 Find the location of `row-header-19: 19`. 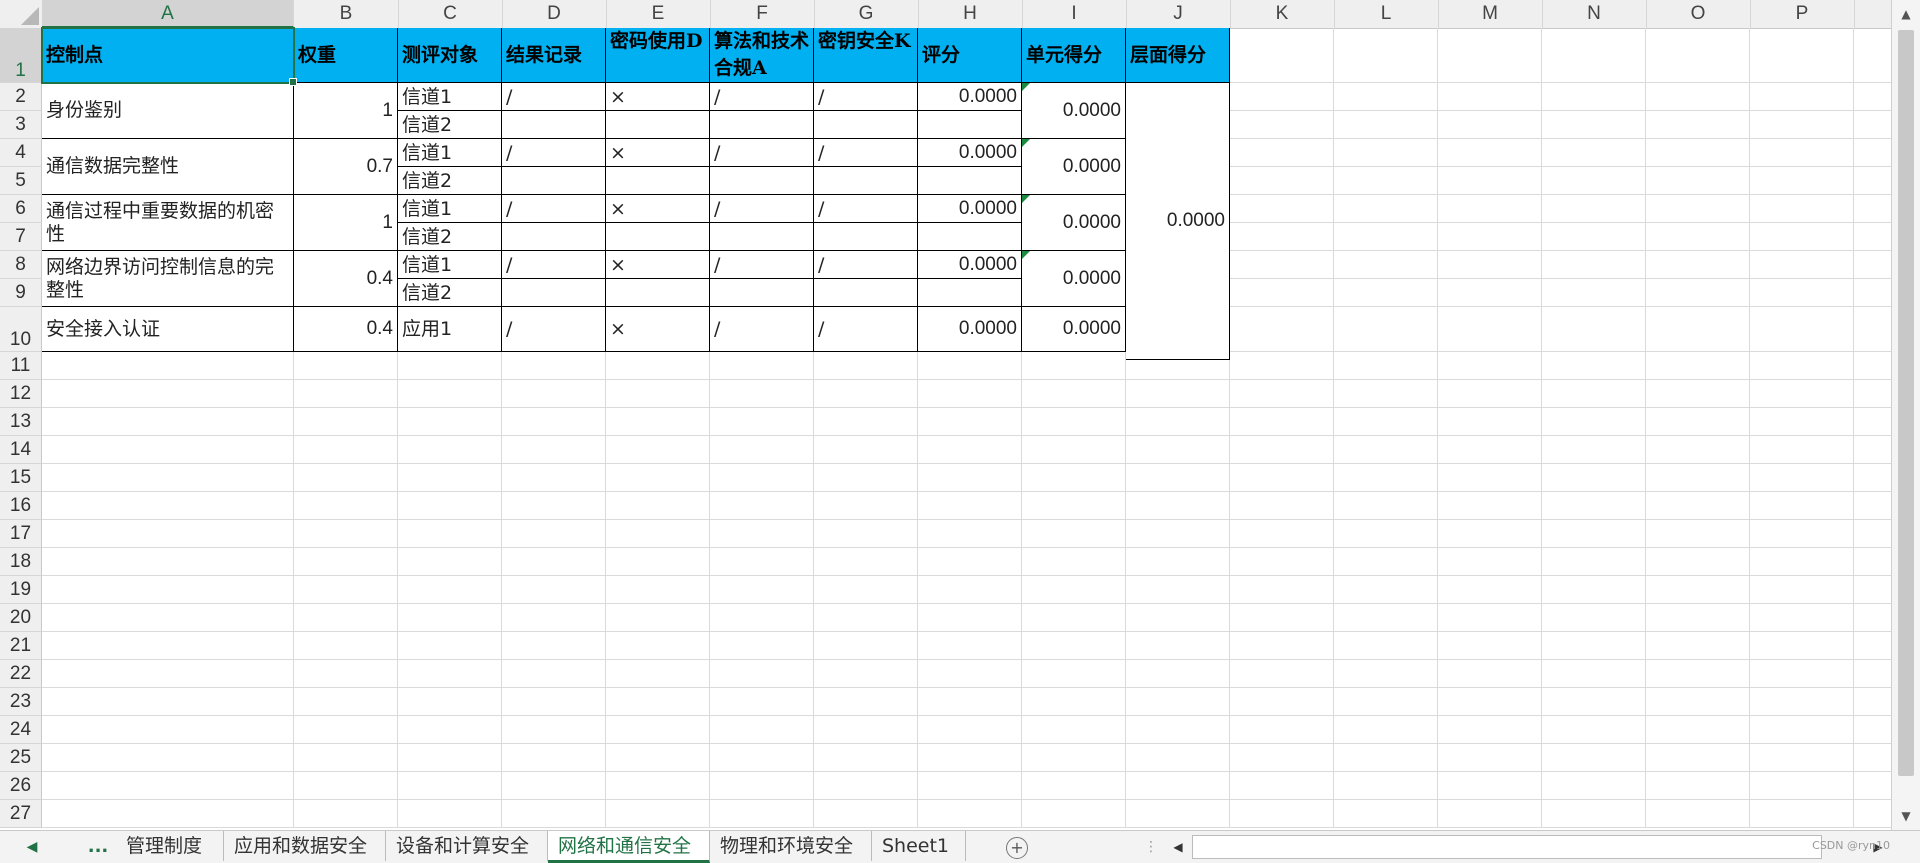

row-header-19: 19 is located at coordinates (21, 590).